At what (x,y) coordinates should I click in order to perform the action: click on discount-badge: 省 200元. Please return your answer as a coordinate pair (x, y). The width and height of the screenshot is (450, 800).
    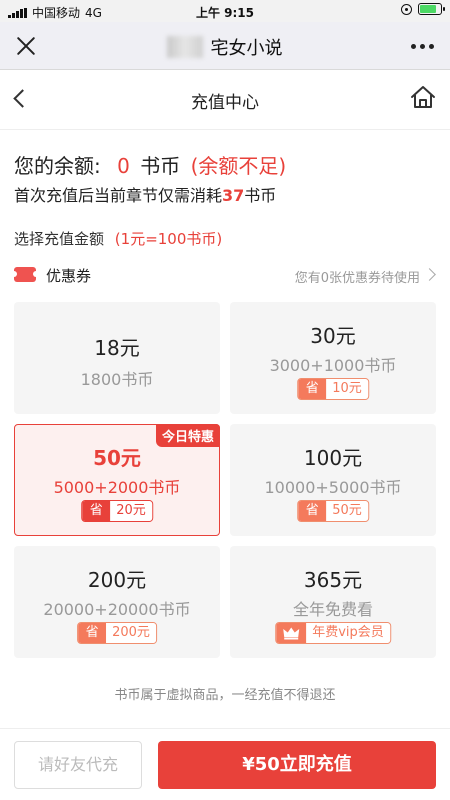
    Looking at the image, I should click on (117, 633).